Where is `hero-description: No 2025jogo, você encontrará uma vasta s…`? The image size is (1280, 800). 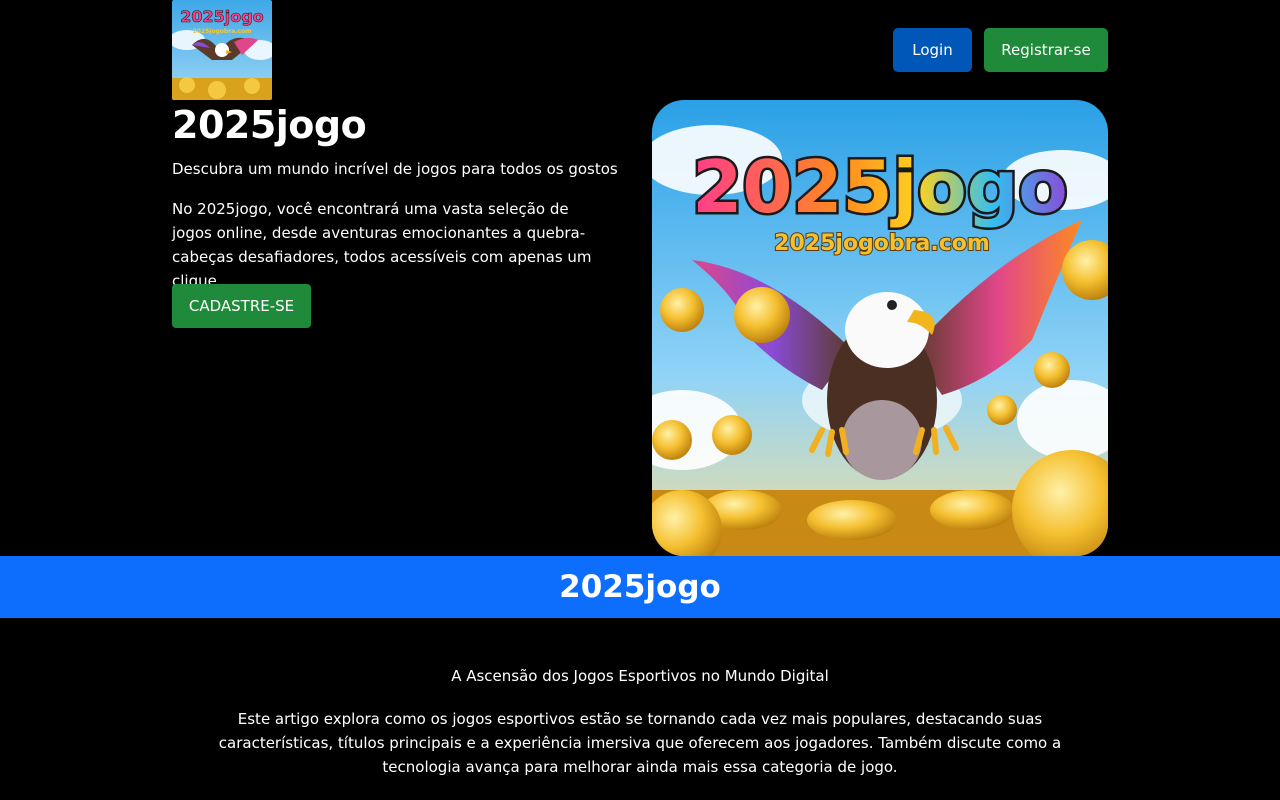 hero-description: No 2025jogo, você encontrará uma vasta s… is located at coordinates (382, 245).